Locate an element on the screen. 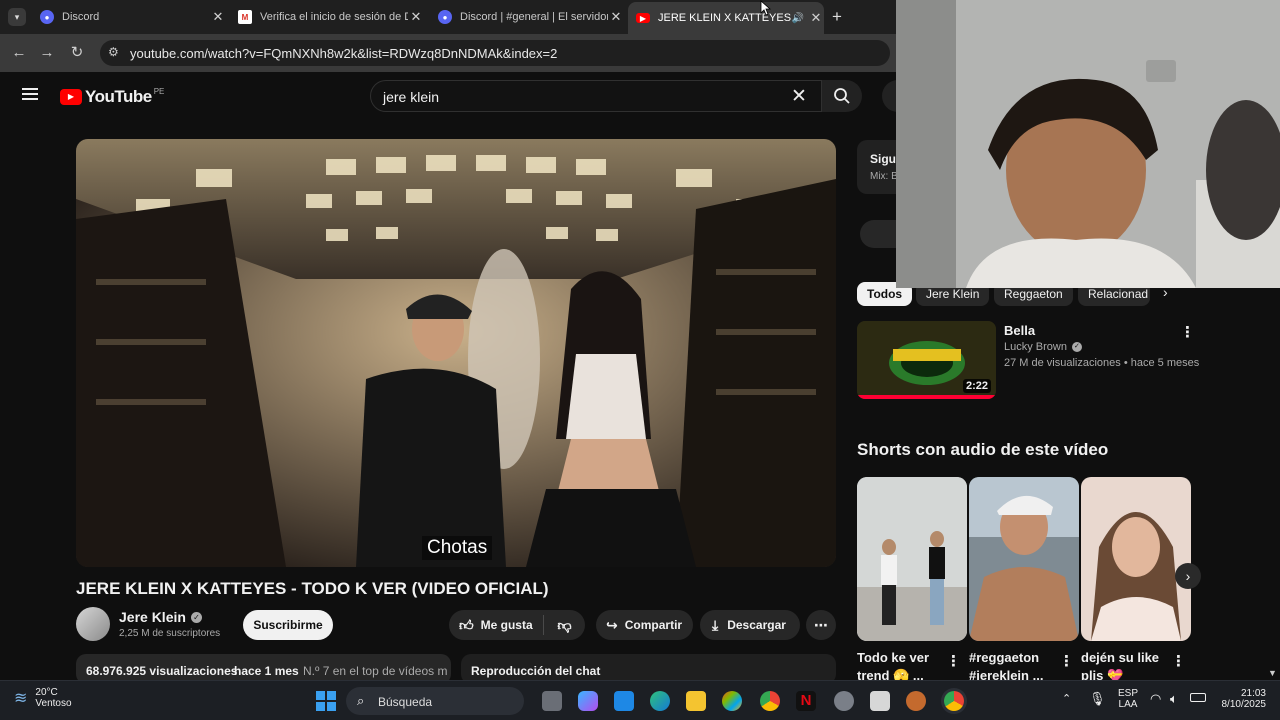  webcam-feed is located at coordinates (1088, 144).